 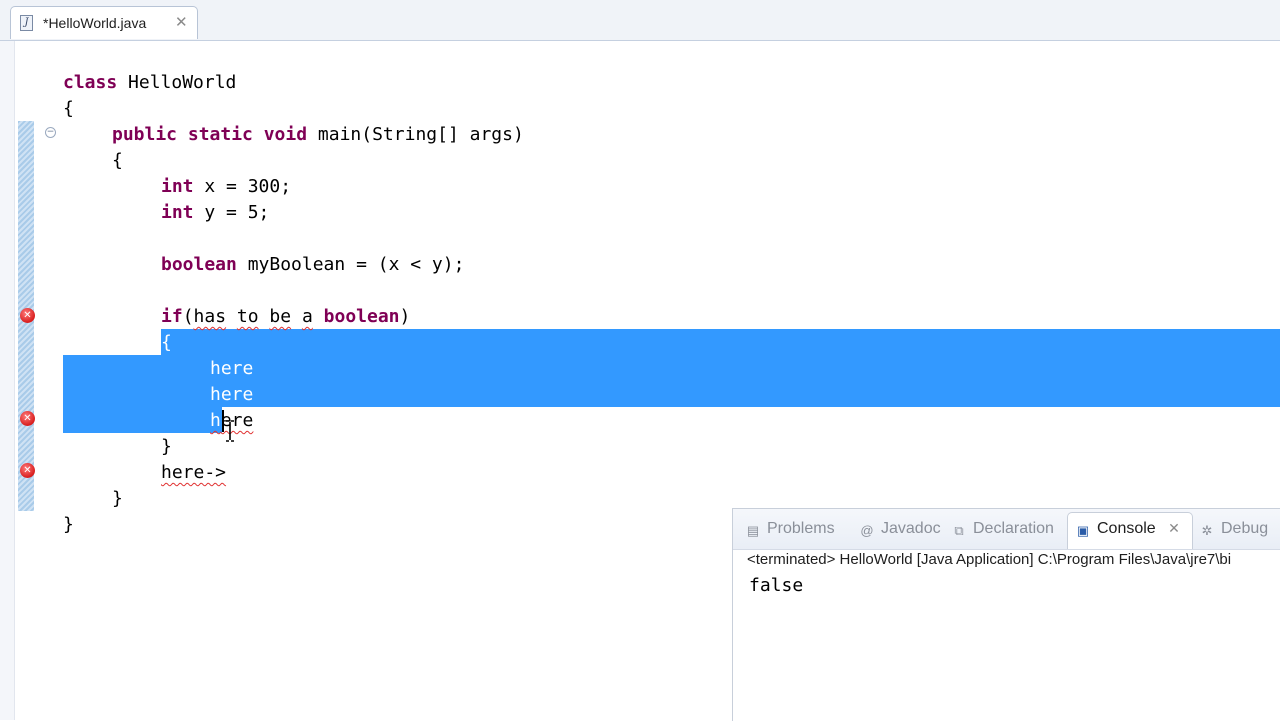 I want to click on console-output: false, so click(x=776, y=585).